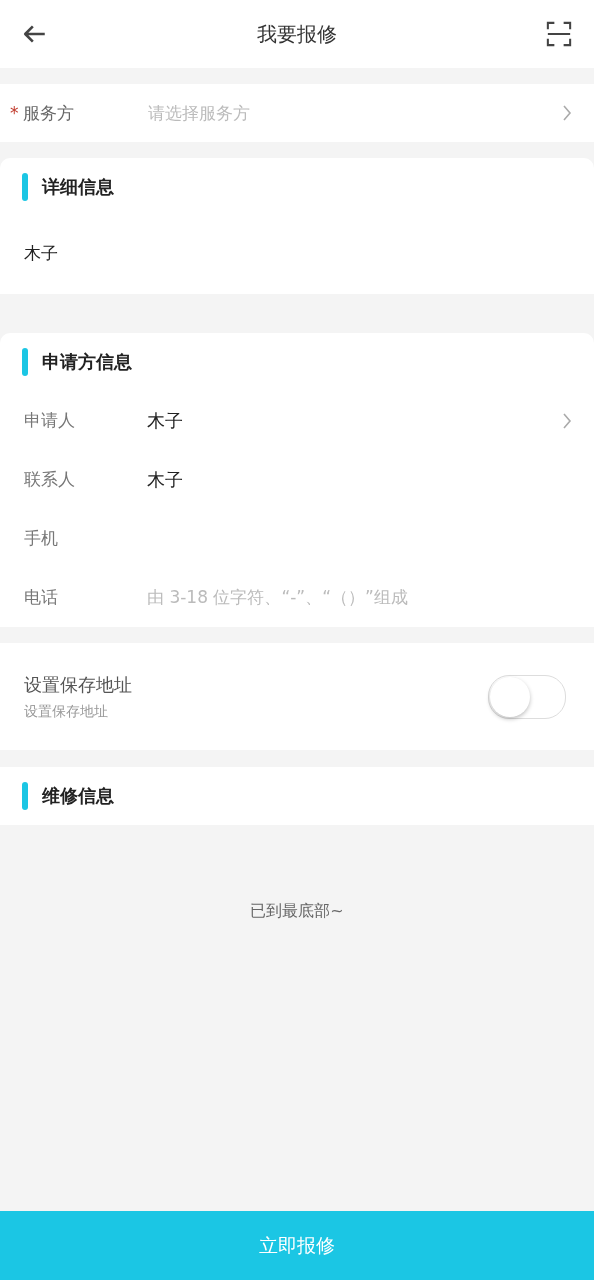 The image size is (594, 1280). Describe the element at coordinates (41, 597) in the screenshot. I see `field-label: 电话` at that location.